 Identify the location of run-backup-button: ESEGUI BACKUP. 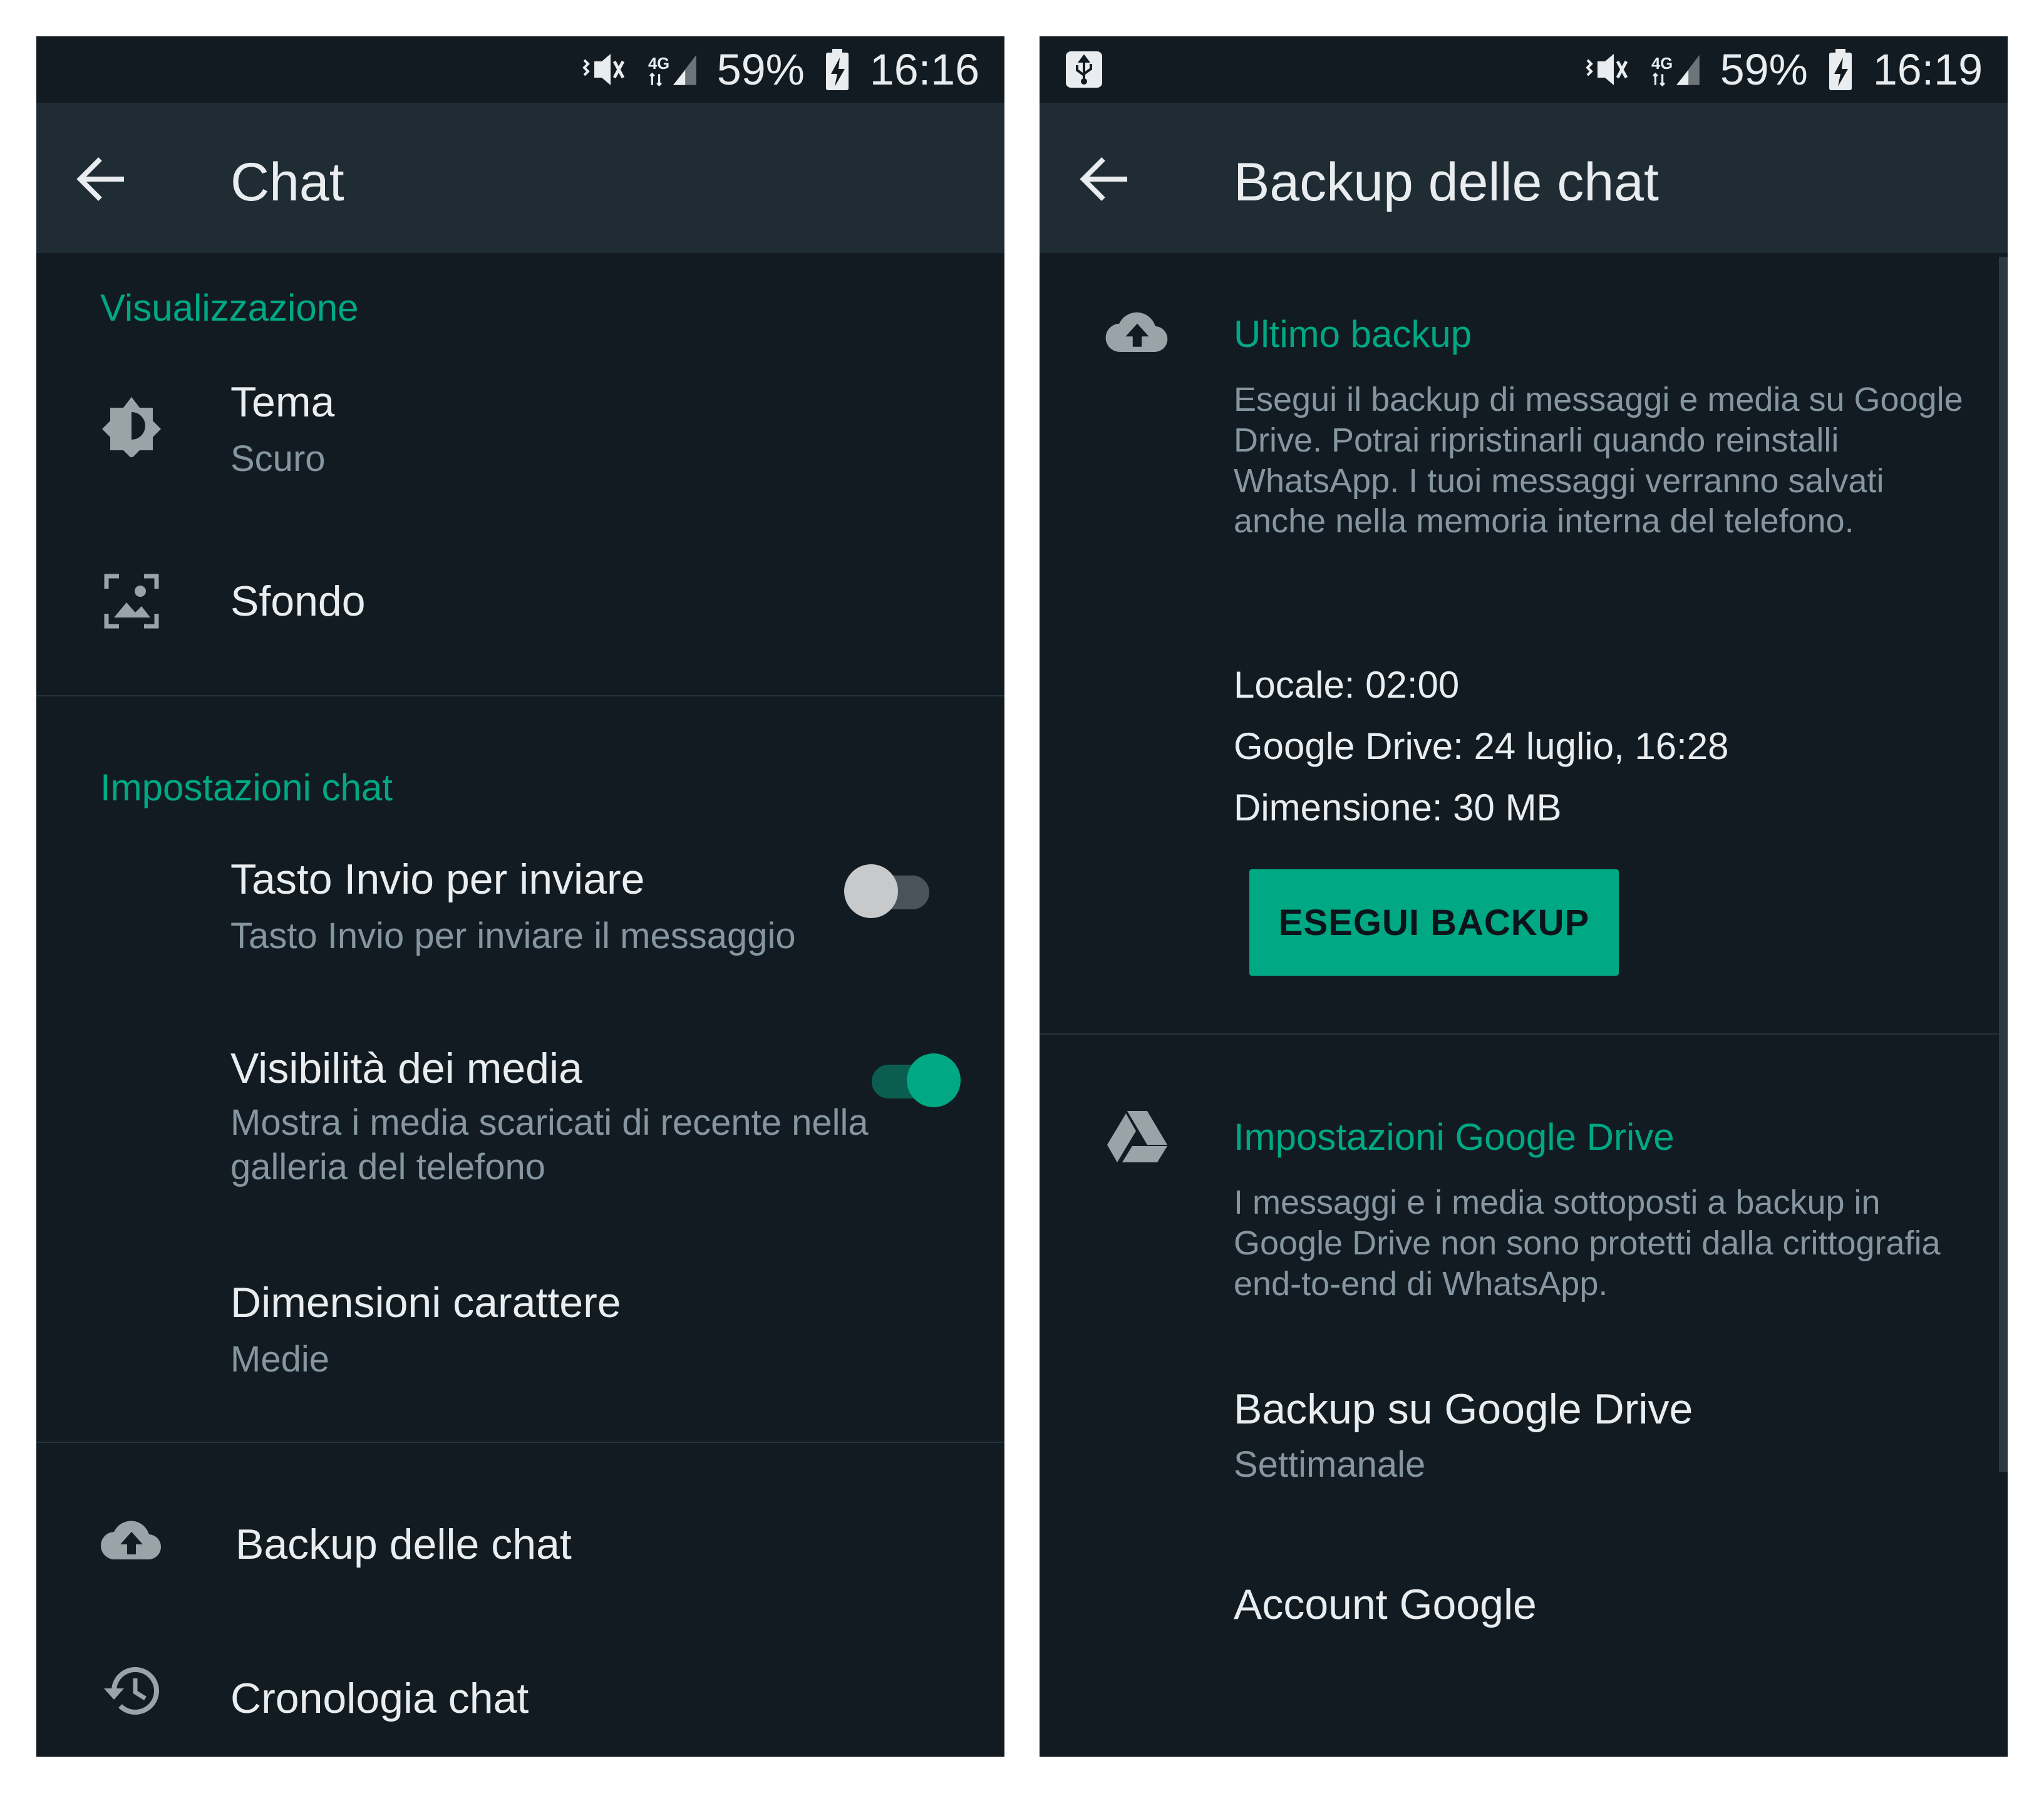
(1434, 923).